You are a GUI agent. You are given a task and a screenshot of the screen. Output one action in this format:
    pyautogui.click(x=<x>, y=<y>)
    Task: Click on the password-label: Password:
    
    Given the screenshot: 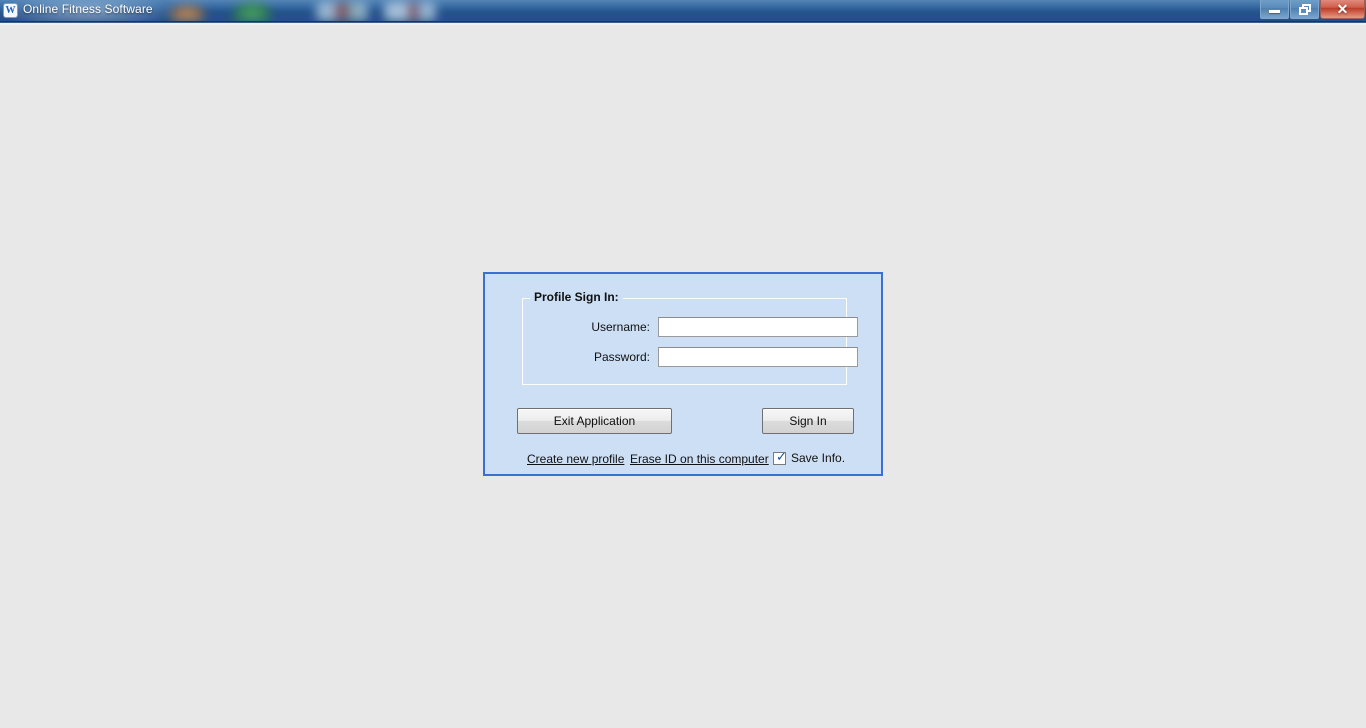 What is the action you would take?
    pyautogui.click(x=621, y=357)
    